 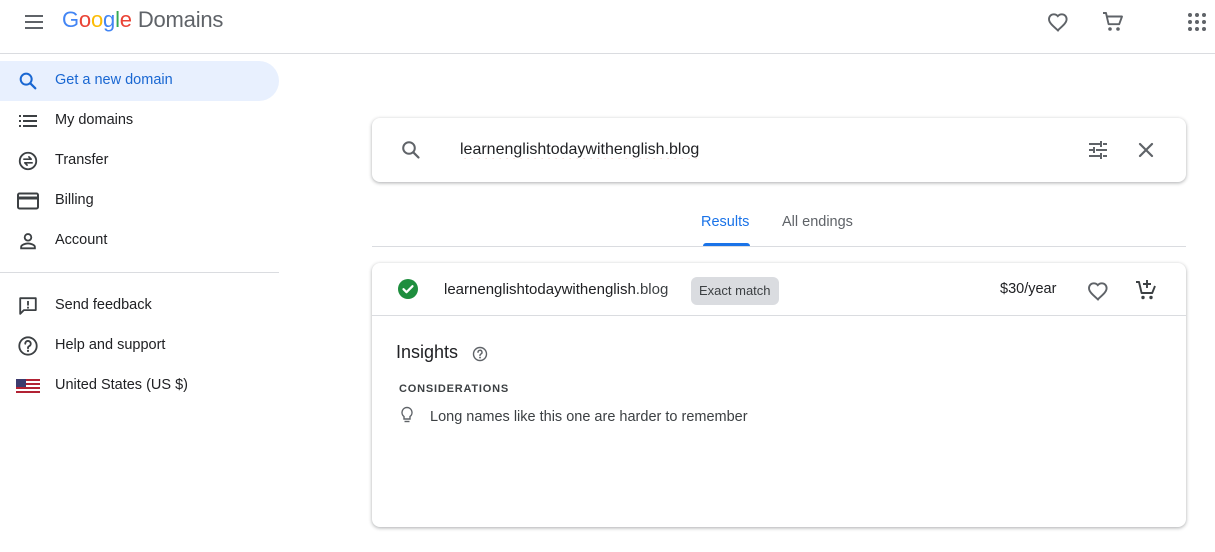 What do you see at coordinates (139, 272) in the screenshot?
I see `sidebar-divider` at bounding box center [139, 272].